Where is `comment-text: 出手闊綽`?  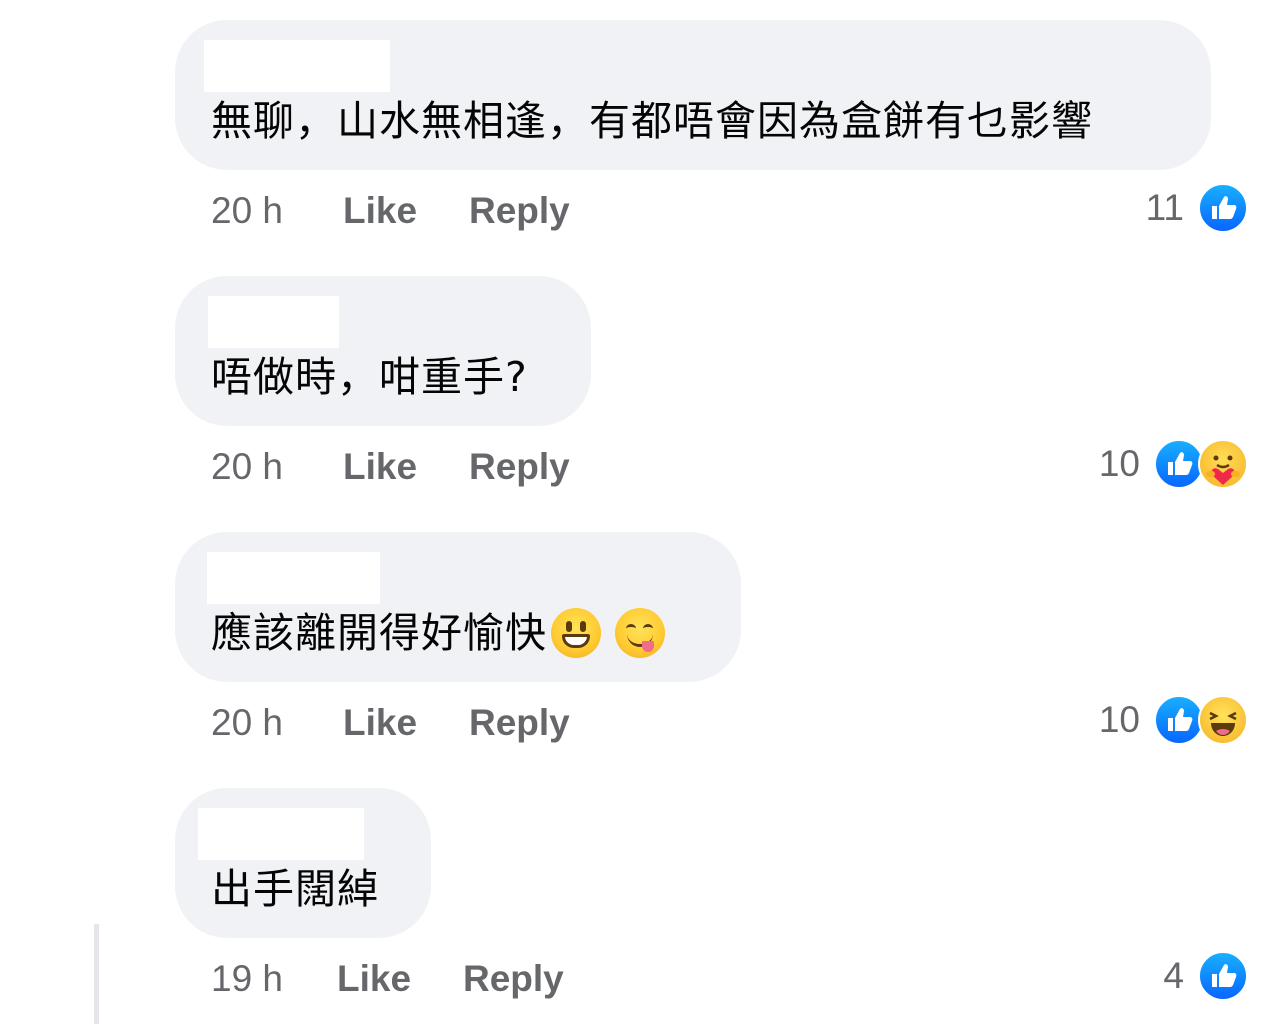 comment-text: 出手闊綽 is located at coordinates (295, 889).